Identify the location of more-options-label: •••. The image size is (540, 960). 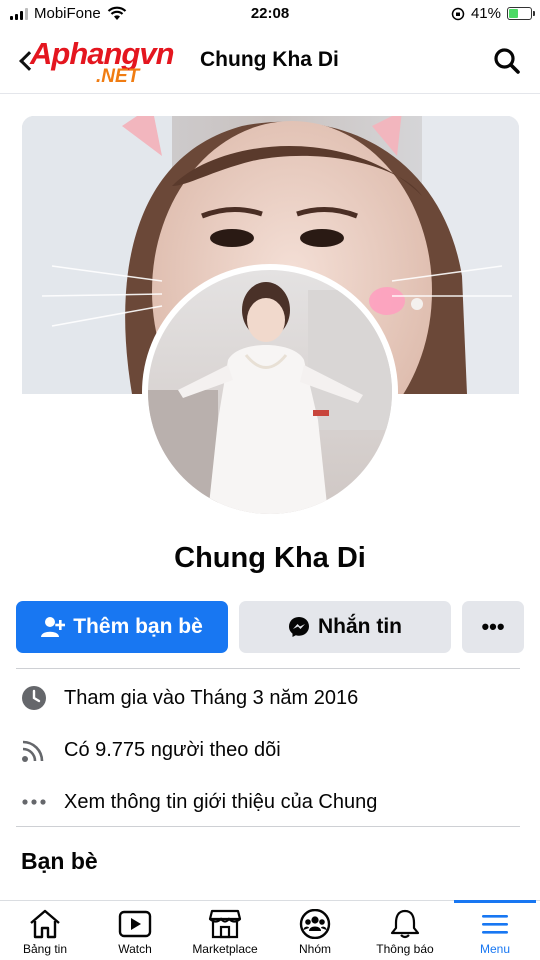
(493, 626).